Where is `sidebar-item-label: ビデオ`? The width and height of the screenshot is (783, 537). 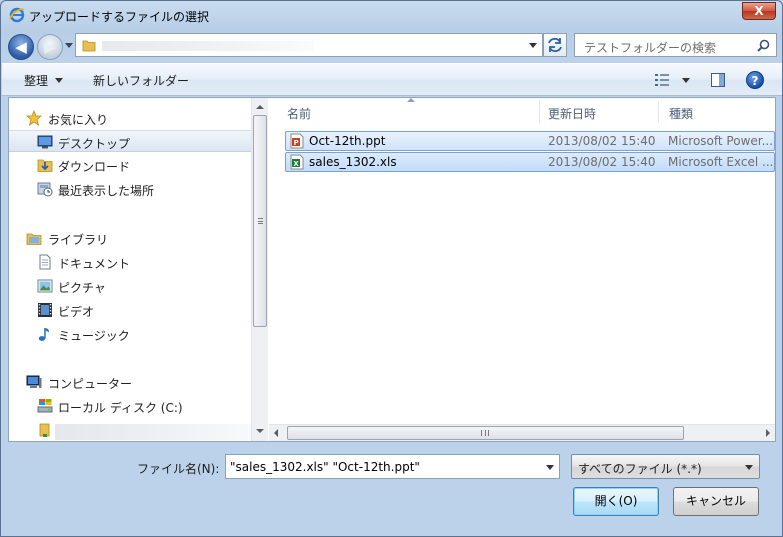 sidebar-item-label: ビデオ is located at coordinates (76, 312).